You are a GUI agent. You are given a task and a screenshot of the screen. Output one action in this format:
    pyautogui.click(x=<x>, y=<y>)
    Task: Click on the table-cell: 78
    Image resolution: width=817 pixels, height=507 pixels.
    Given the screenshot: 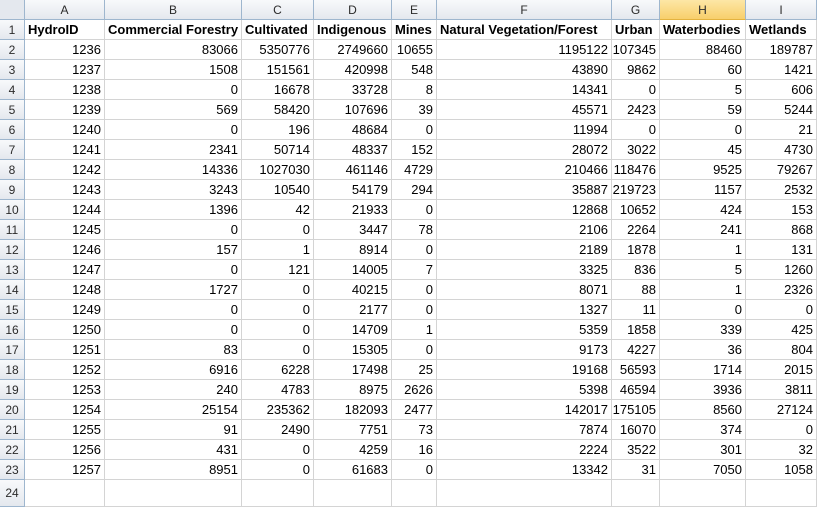 What is the action you would take?
    pyautogui.click(x=414, y=230)
    